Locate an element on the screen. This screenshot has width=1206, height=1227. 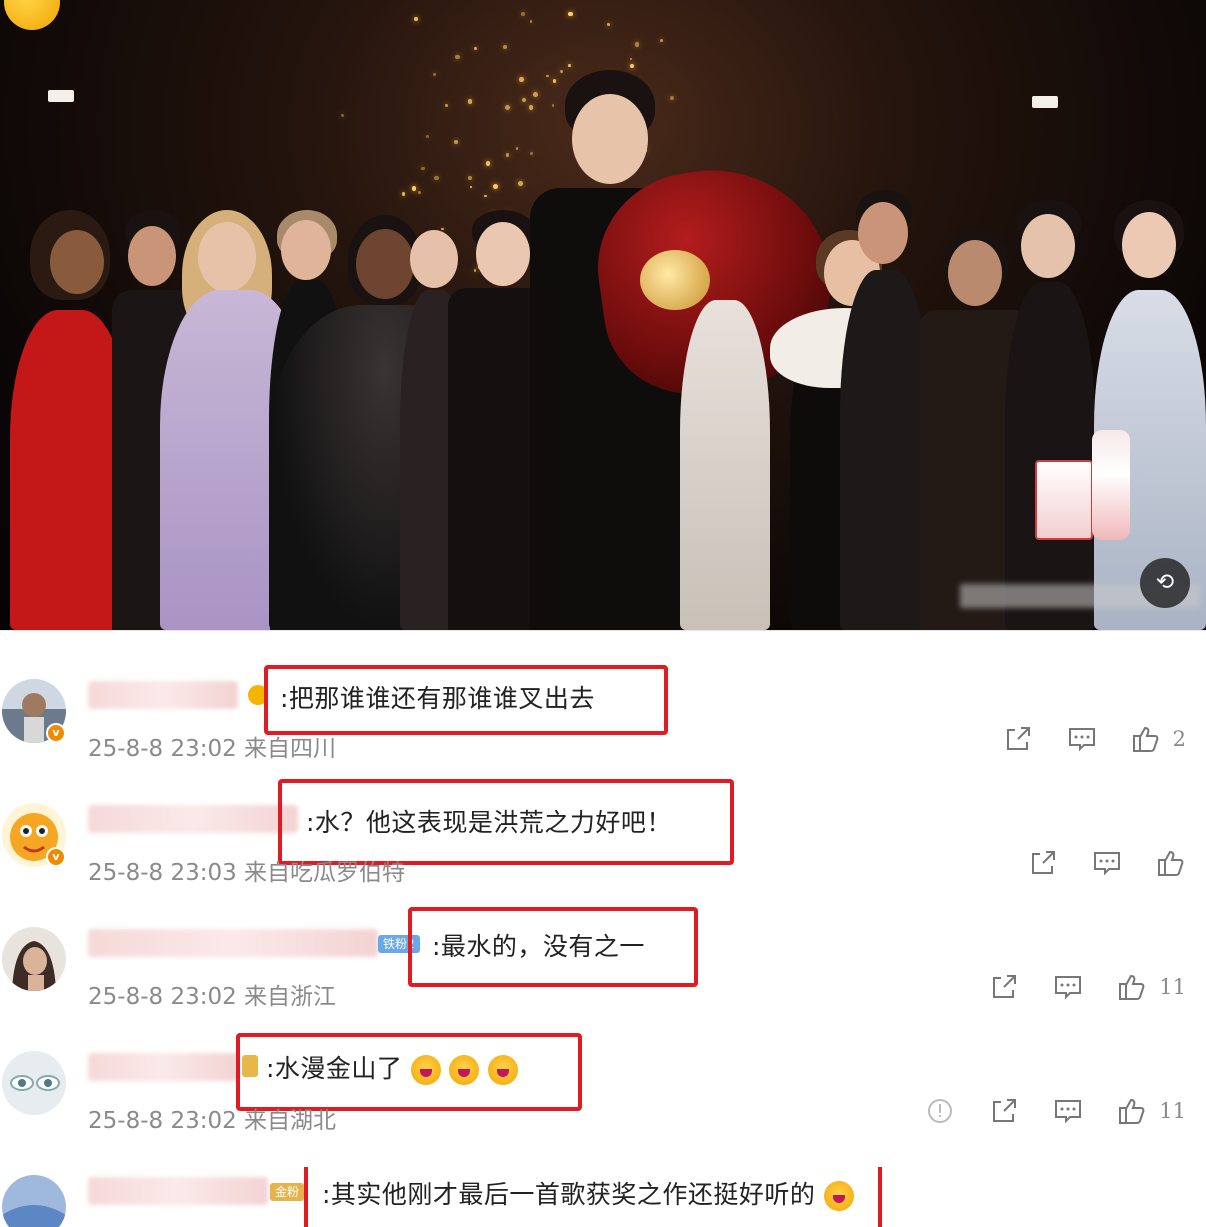
report-icon is located at coordinates (940, 1111).